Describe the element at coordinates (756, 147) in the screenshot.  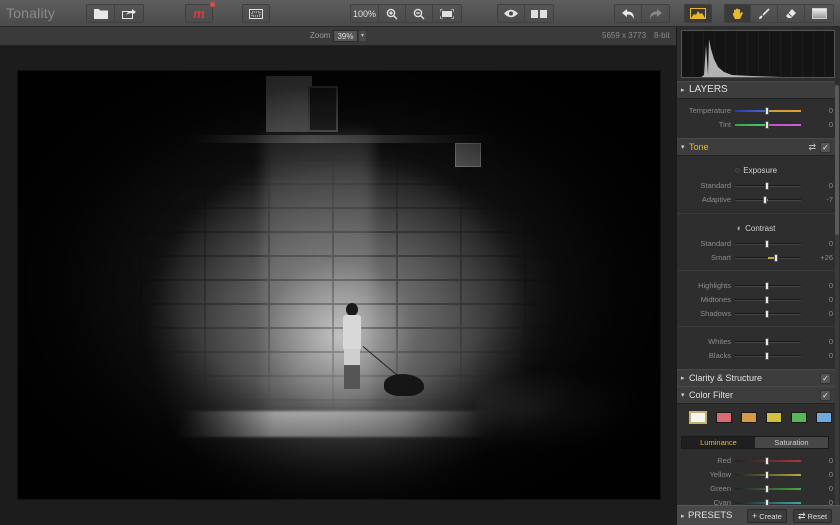
I see `tone-header: ▾ Tone ⇄ ✓` at that location.